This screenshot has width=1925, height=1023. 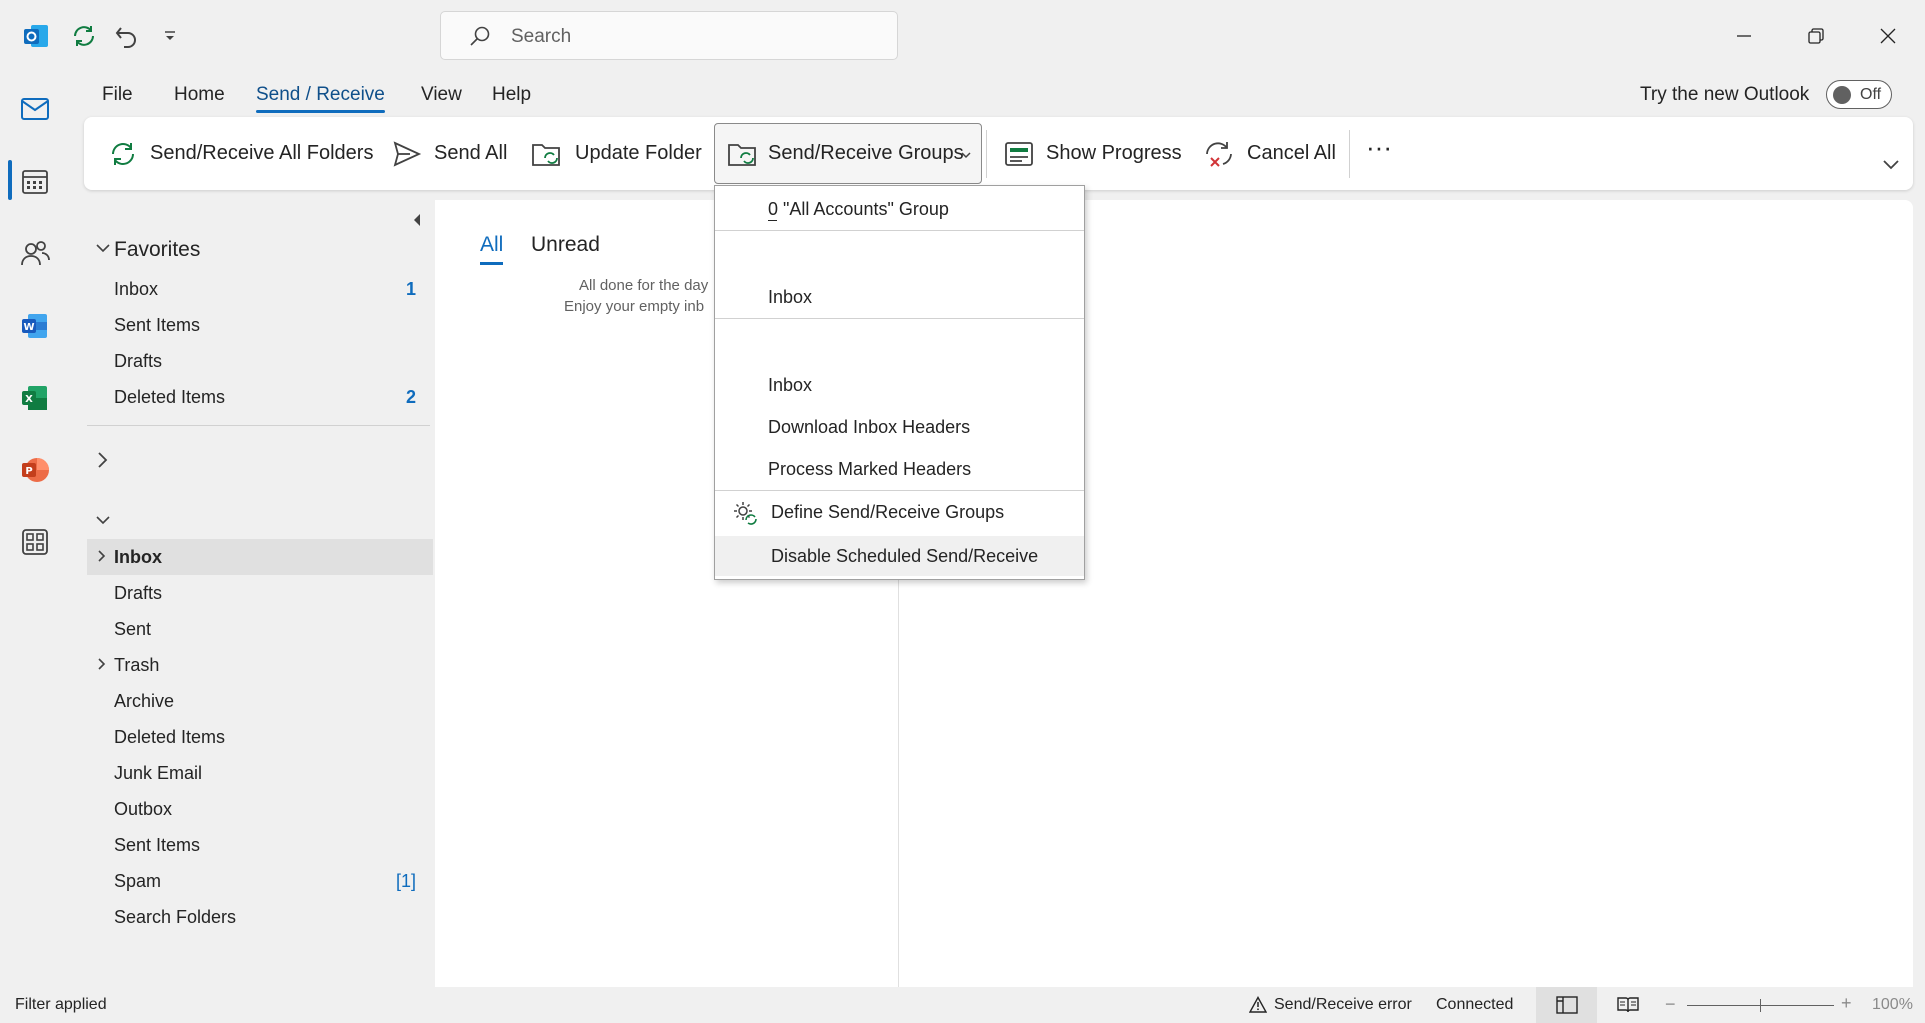 What do you see at coordinates (170, 736) in the screenshot?
I see `folder-label: Deleted Items` at bounding box center [170, 736].